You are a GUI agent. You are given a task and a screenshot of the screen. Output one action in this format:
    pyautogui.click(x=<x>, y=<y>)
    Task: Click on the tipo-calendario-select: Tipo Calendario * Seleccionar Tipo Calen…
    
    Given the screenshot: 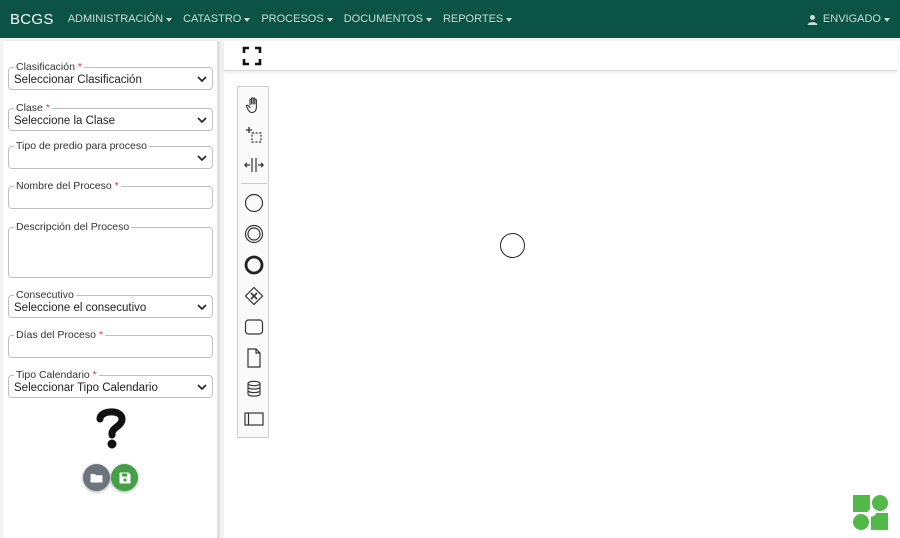 What is the action you would take?
    pyautogui.click(x=110, y=383)
    